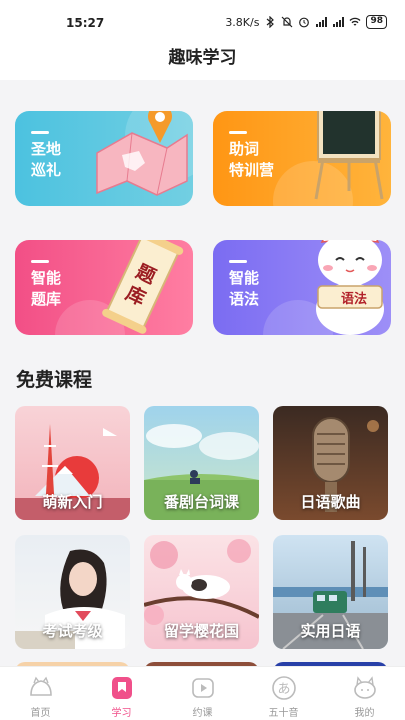 This screenshot has width=405, height=720. I want to click on svg-text: あ, so click(283, 689).